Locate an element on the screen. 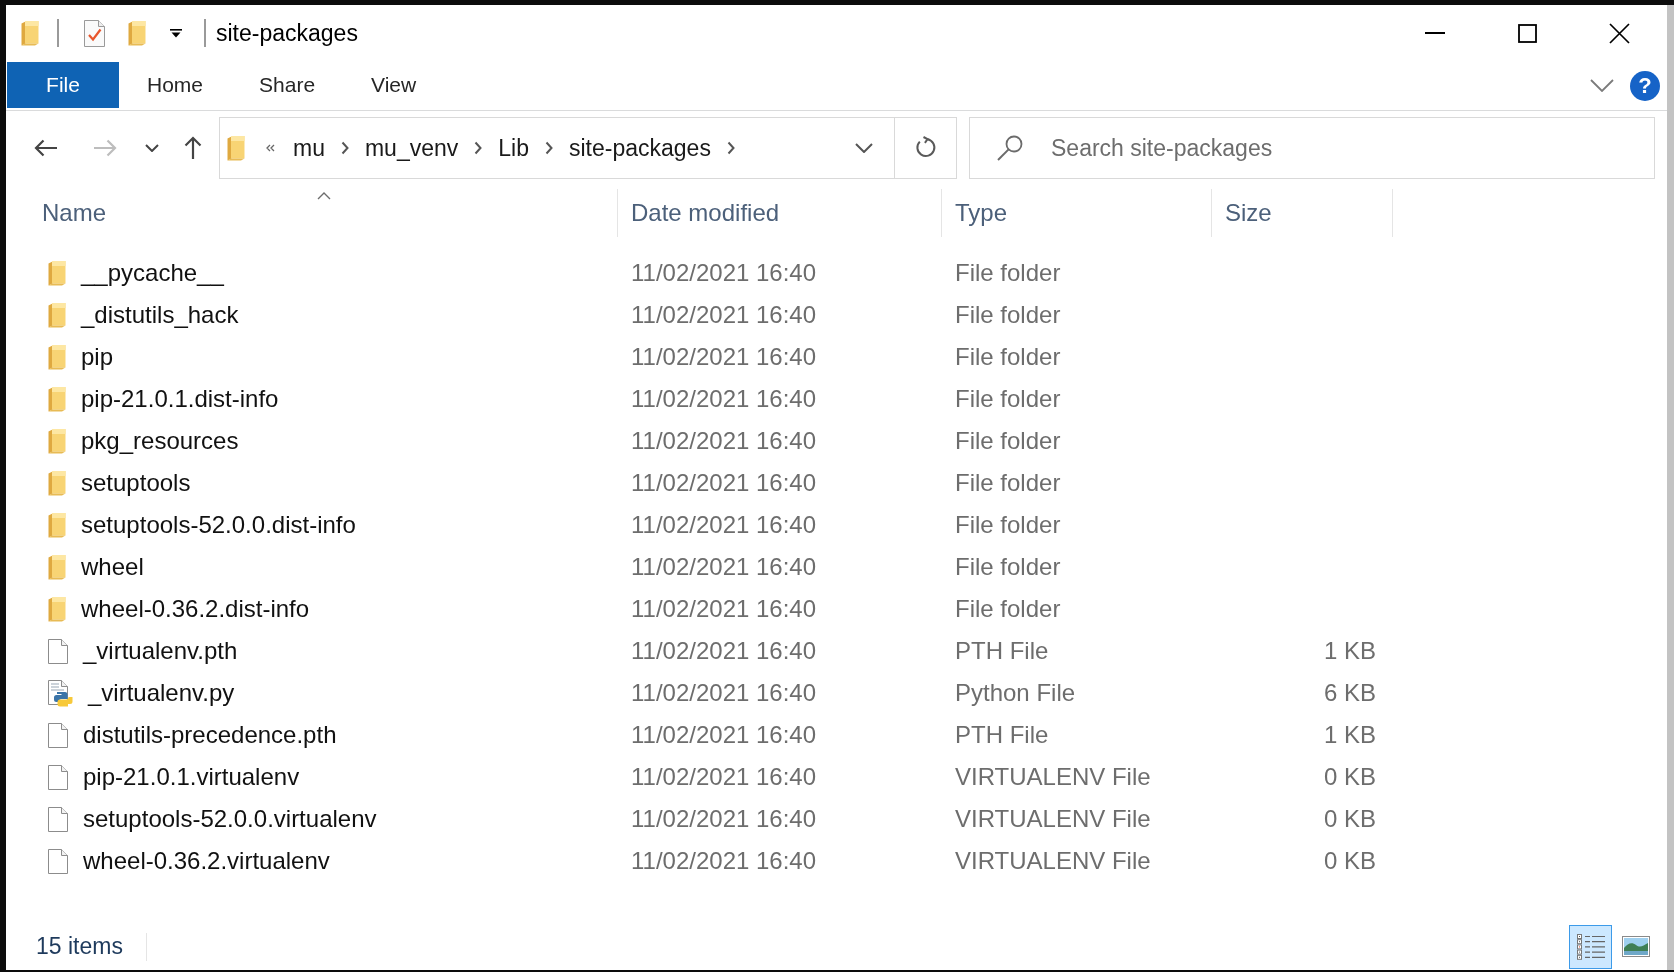  file-row: _virtualenv.pth 11/02/2021 16:40 PTH File 1 KB is located at coordinates (711, 651).